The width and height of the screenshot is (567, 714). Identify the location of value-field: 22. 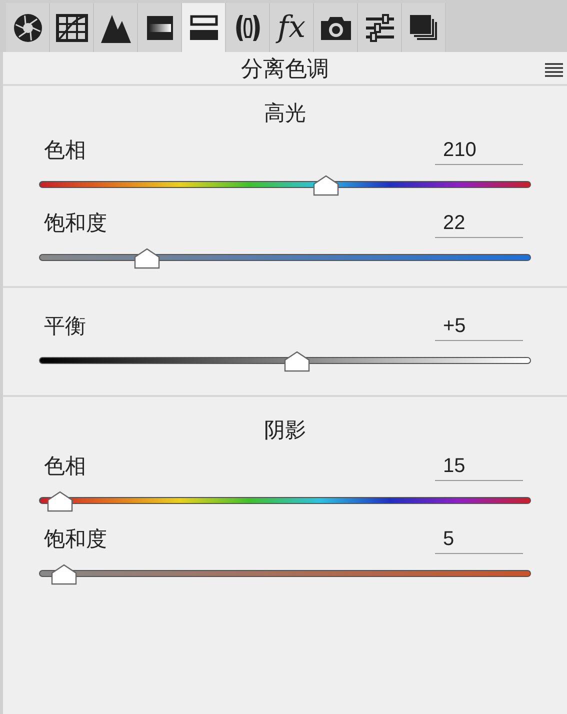
(479, 225).